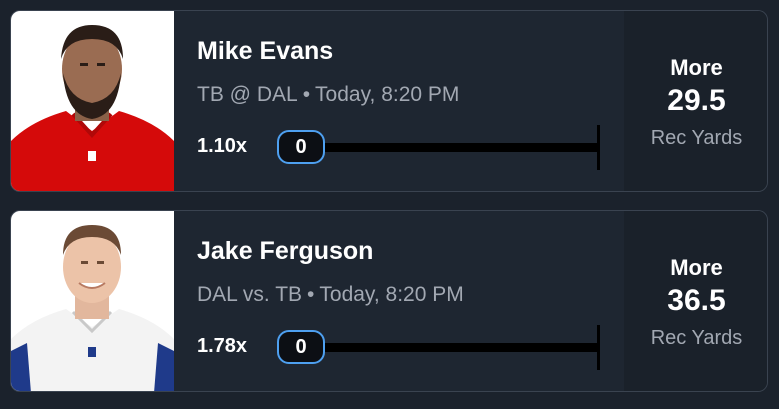 The height and width of the screenshot is (409, 779). Describe the element at coordinates (222, 346) in the screenshot. I see `multiplier: 1.78x` at that location.